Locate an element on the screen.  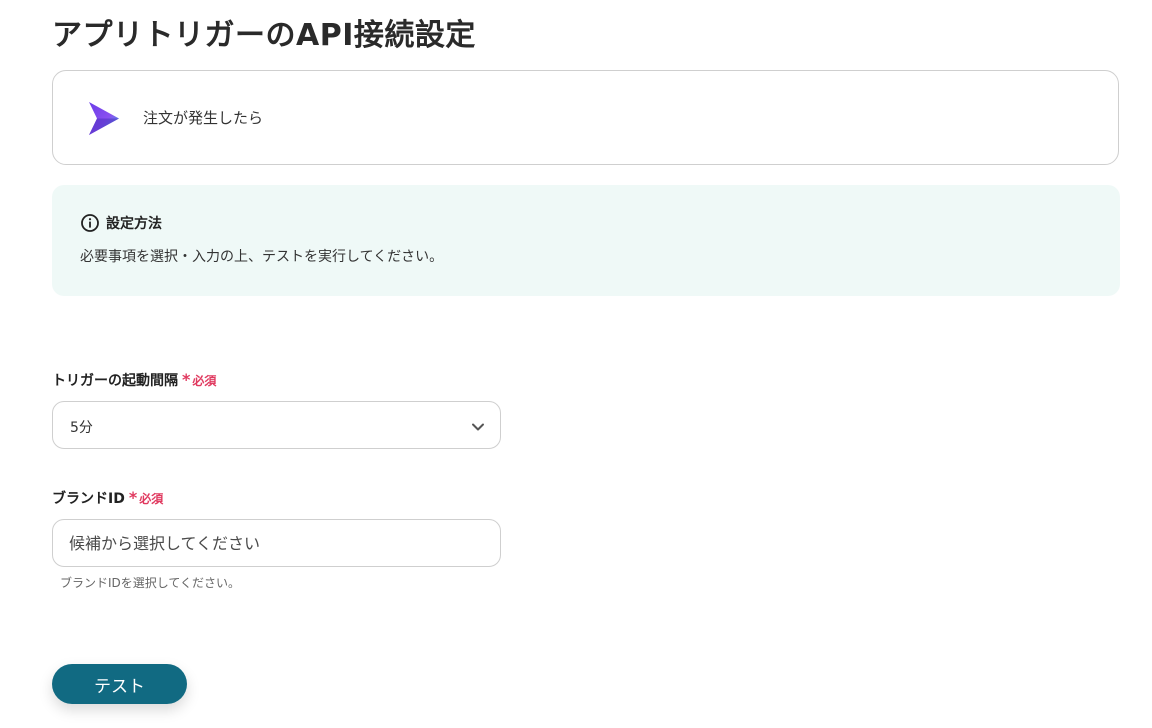
info-header: 設定方法 is located at coordinates (121, 223).